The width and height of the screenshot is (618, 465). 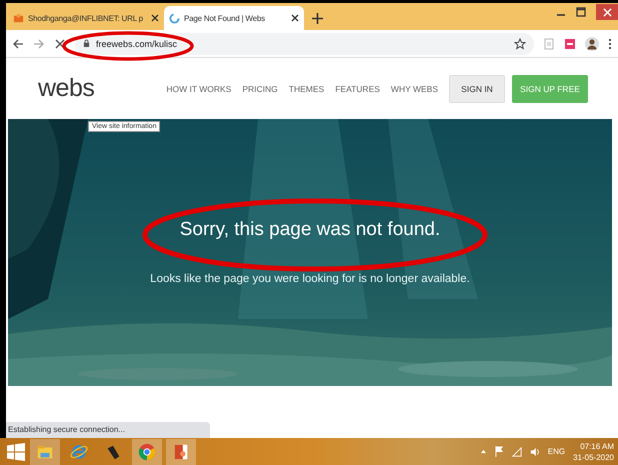 What do you see at coordinates (597, 446) in the screenshot?
I see `clock-time: 07:16 AM` at bounding box center [597, 446].